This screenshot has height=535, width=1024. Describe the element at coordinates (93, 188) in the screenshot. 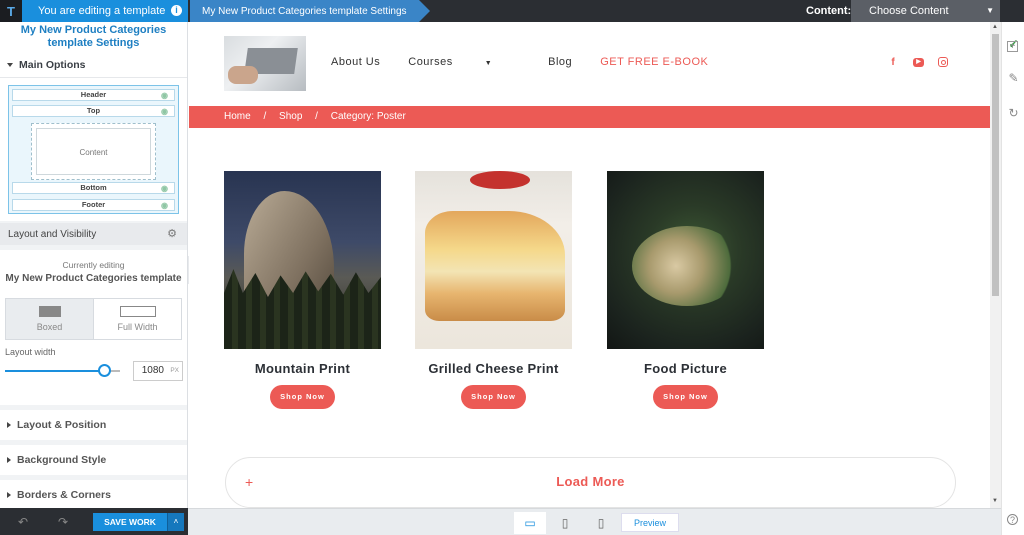

I see `layout-bottom-row: Bottom ◉` at that location.